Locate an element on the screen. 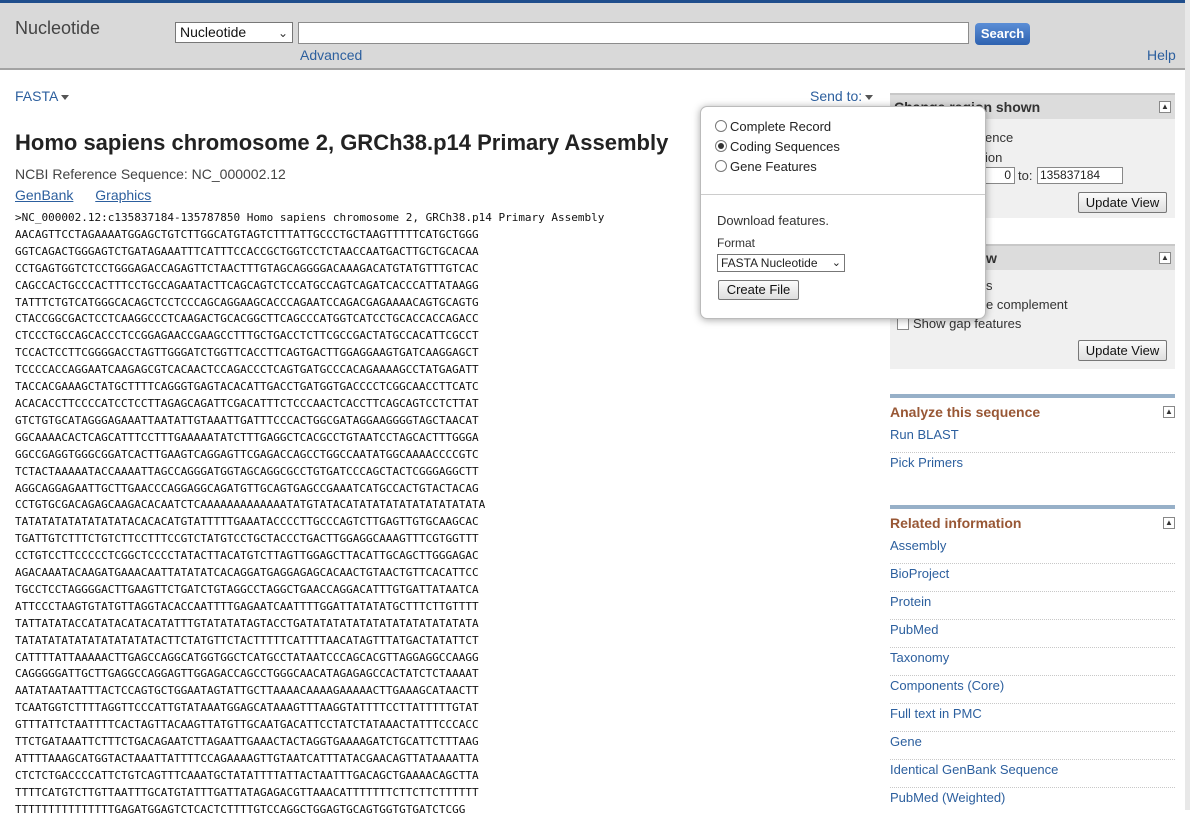 The height and width of the screenshot is (819, 1190). region-to-input: 135837184 is located at coordinates (1080, 175).